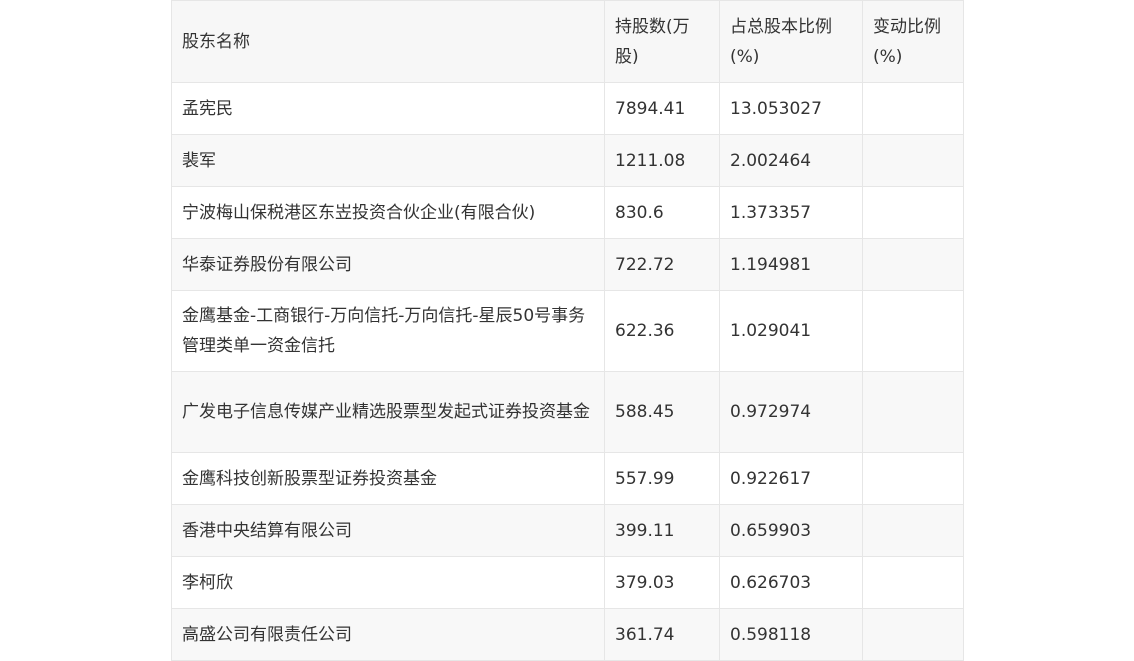 The image size is (1134, 661). I want to click on cell-name: 华泰证券股份有限公司, so click(388, 264).